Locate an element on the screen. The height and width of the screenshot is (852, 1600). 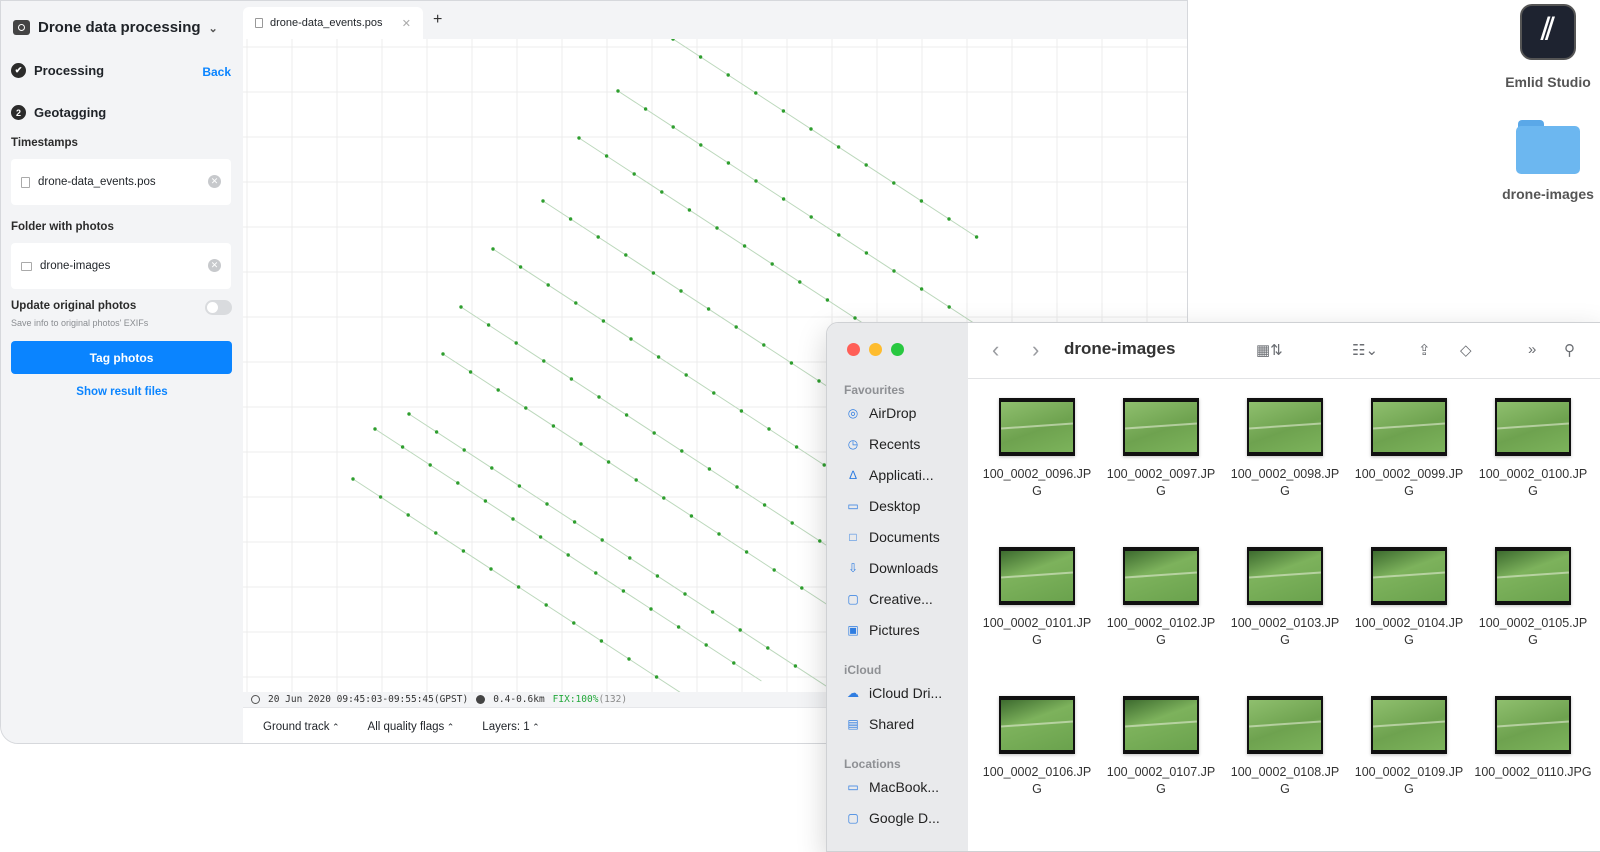
file-item: 100_0002_0099.JPG is located at coordinates (1409, 449).